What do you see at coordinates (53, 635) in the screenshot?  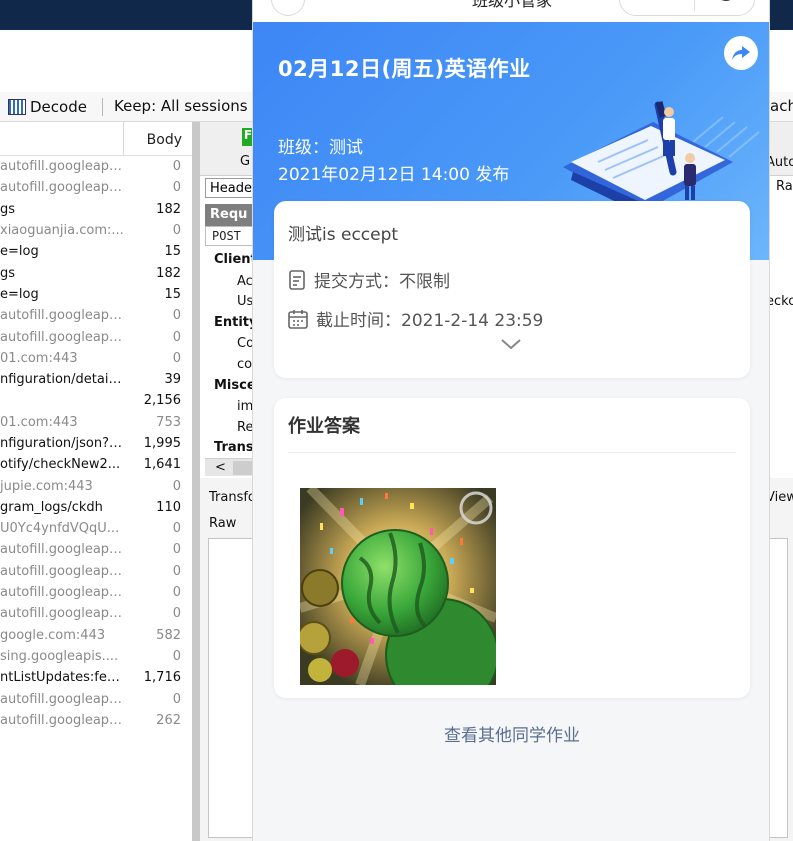 I see `session-url: google.com:443` at bounding box center [53, 635].